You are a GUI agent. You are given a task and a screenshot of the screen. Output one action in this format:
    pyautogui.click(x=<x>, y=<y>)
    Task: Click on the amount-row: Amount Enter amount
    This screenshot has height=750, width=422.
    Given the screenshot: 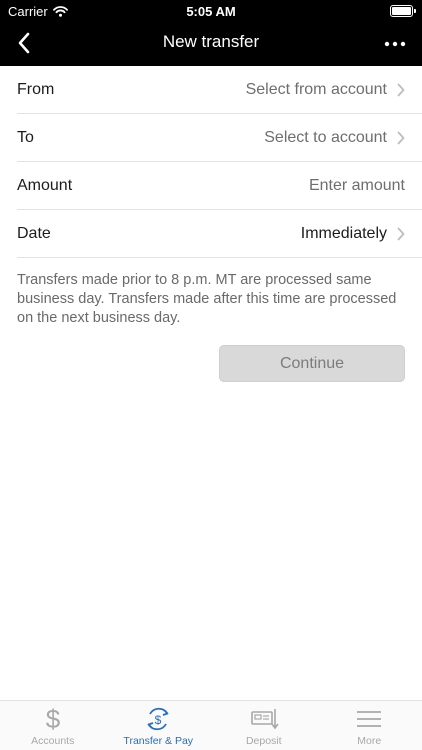 What is the action you would take?
    pyautogui.click(x=219, y=186)
    